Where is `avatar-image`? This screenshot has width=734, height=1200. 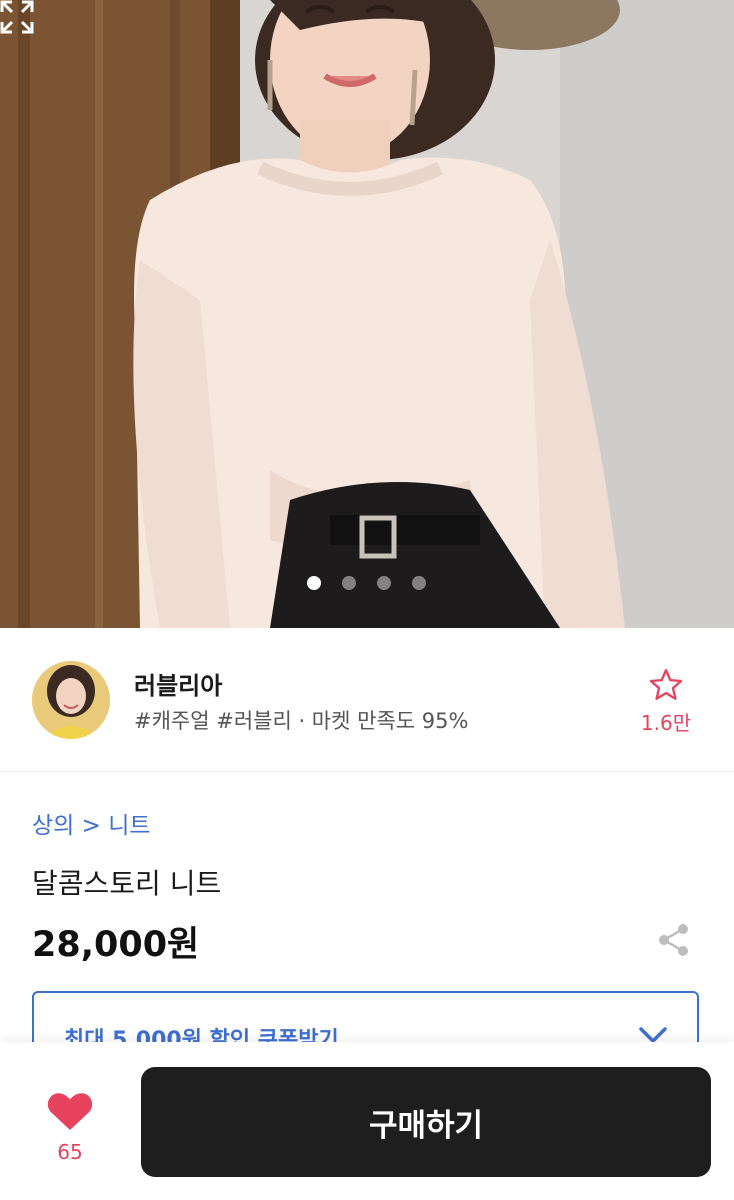
avatar-image is located at coordinates (71, 700).